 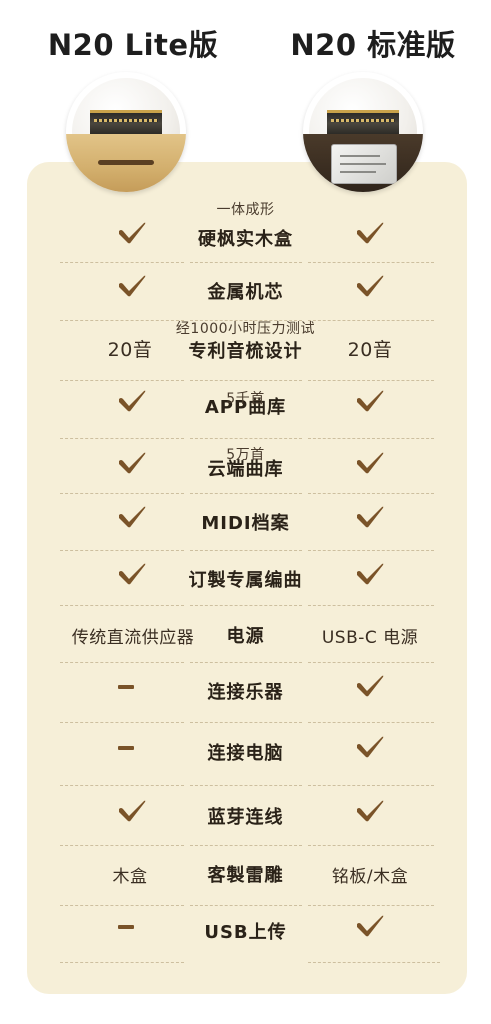 I want to click on lite-value: 20音, so click(x=130, y=350).